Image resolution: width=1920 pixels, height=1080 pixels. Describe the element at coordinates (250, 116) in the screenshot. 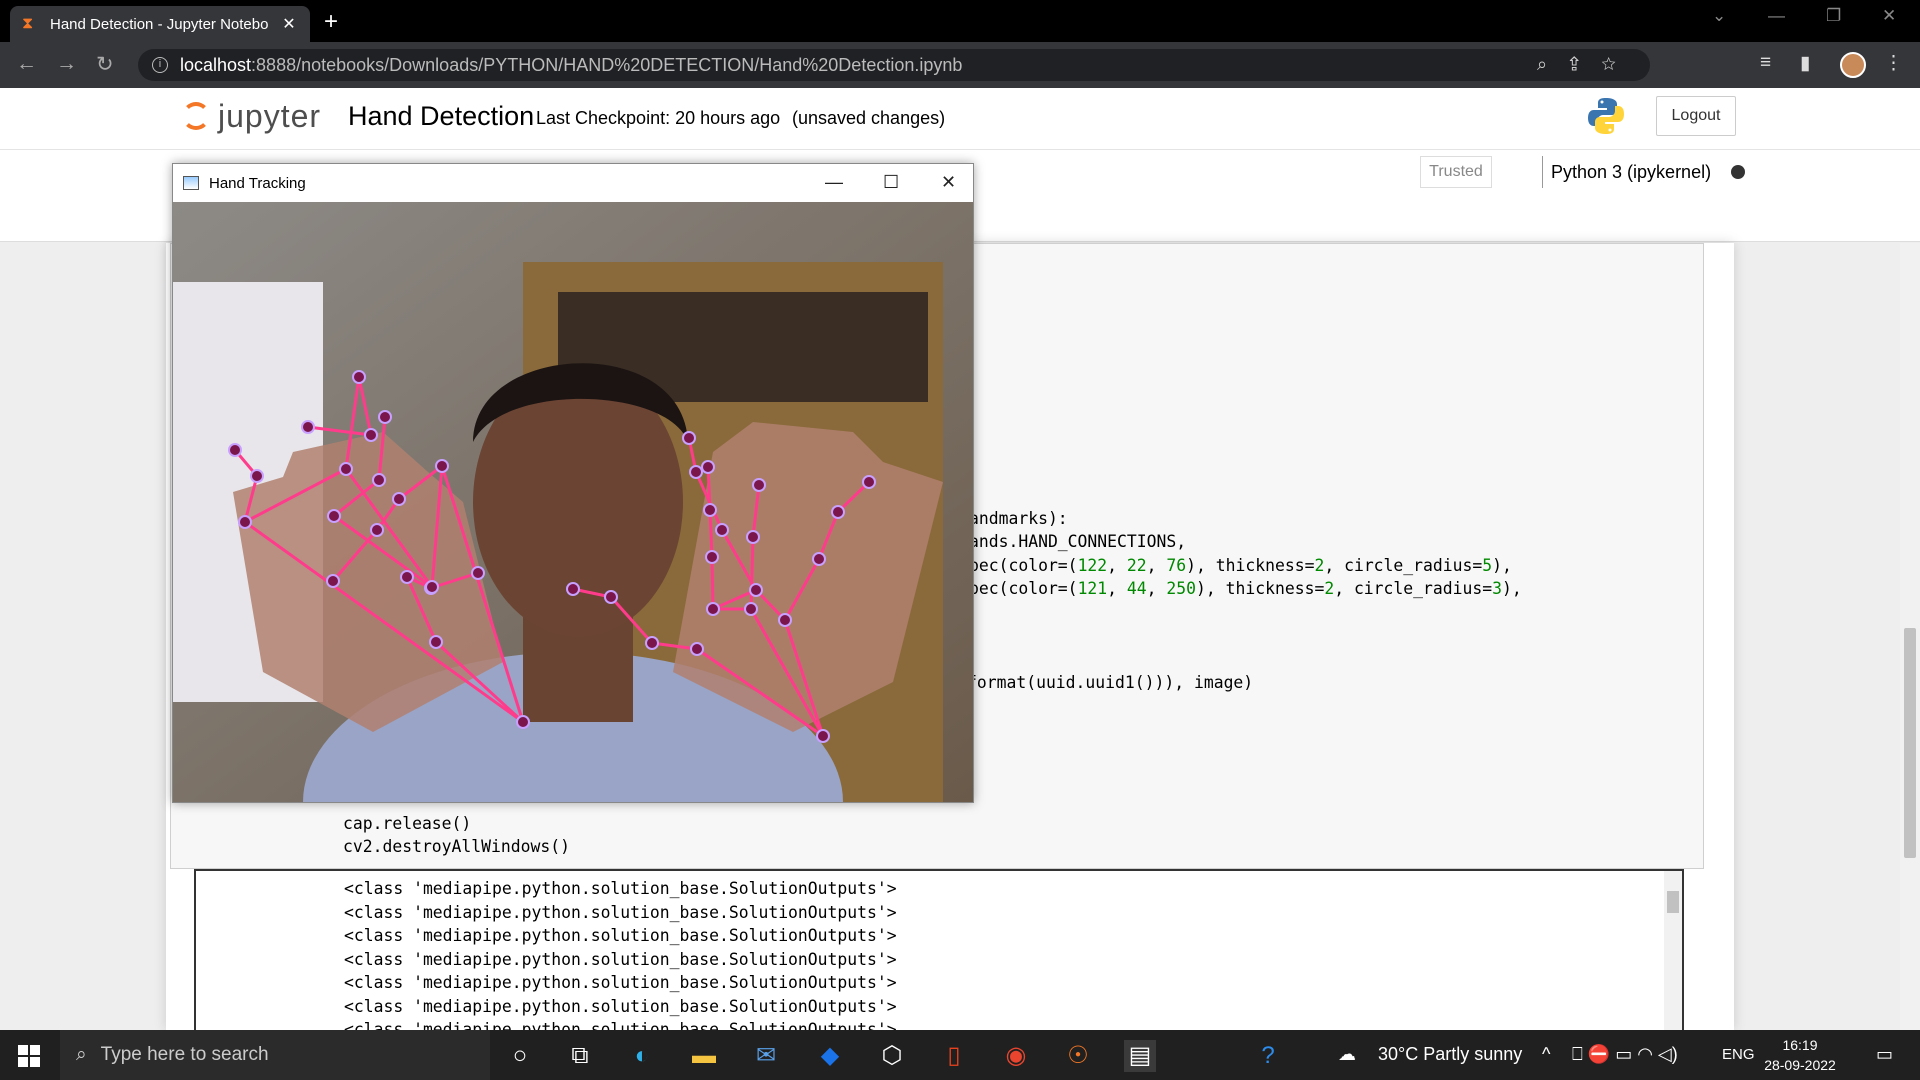

I see `jupyter-logo: jupyter` at that location.